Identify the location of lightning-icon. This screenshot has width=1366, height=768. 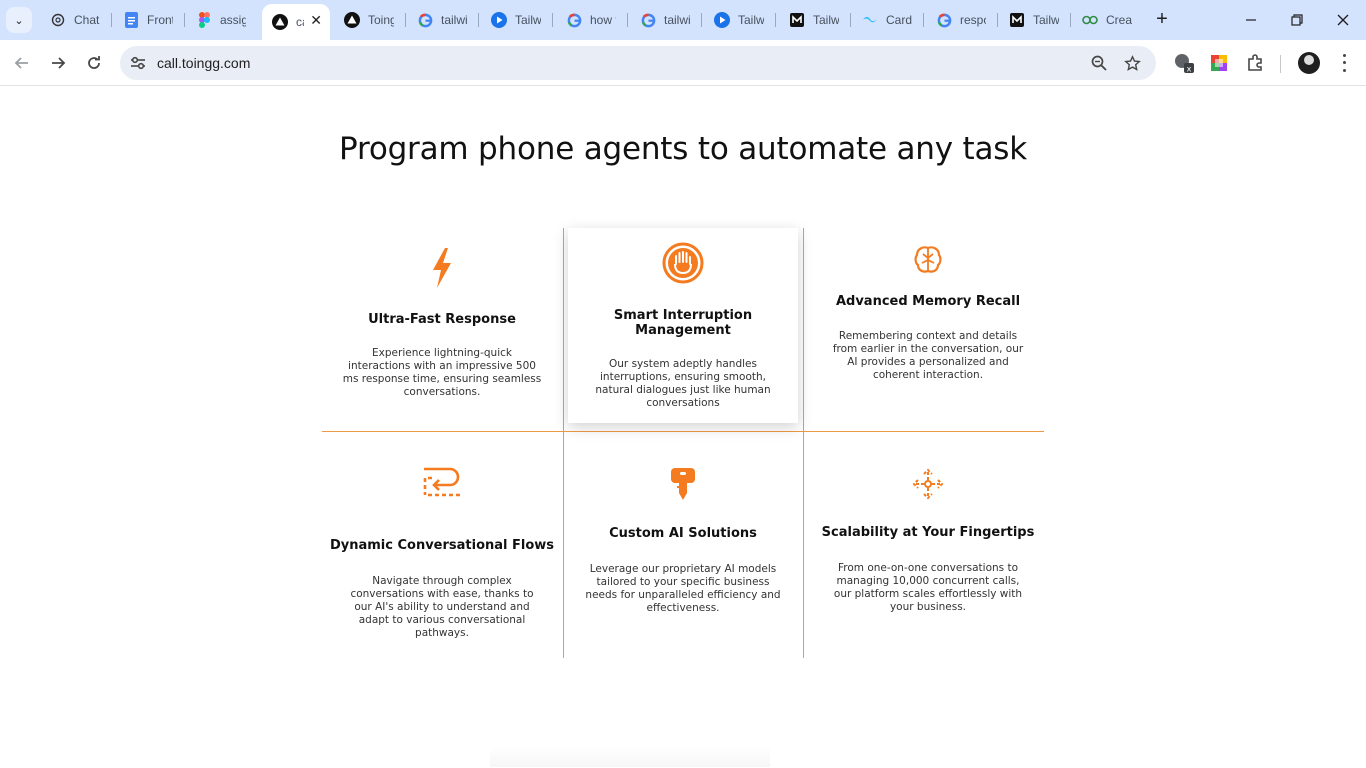
(442, 268).